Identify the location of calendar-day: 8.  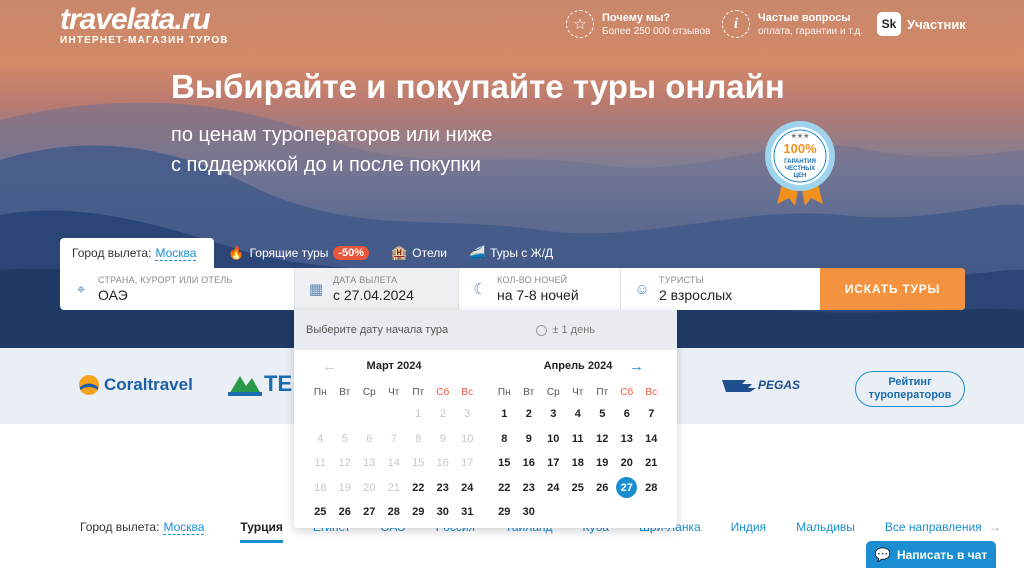
(504, 439).